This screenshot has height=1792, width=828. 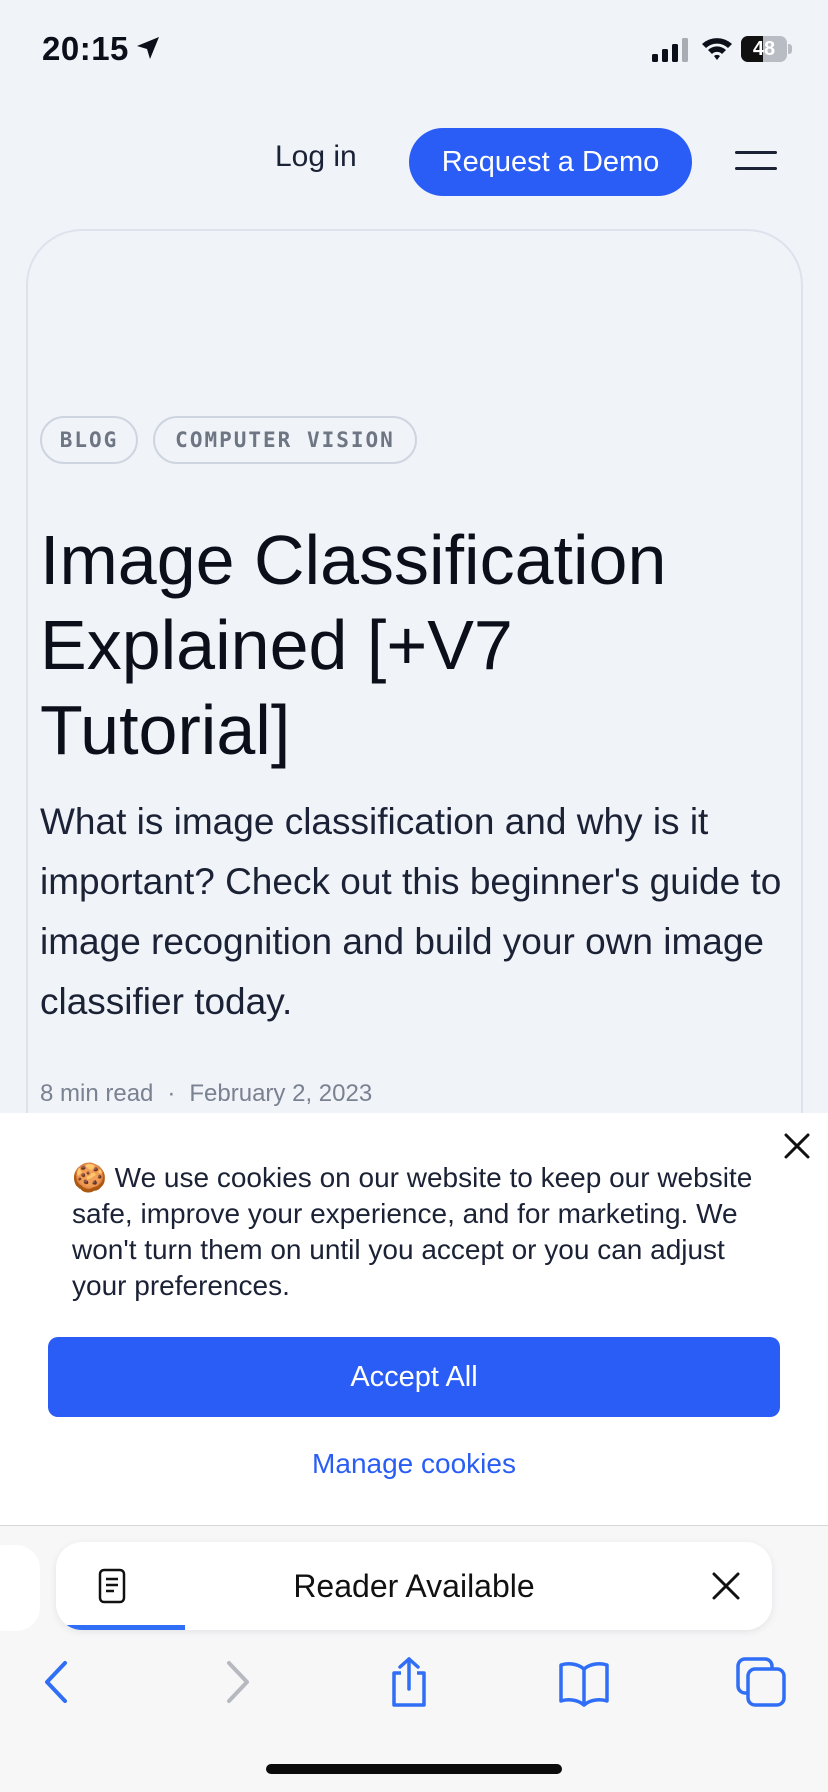 I want to click on home-indicator, so click(x=414, y=1769).